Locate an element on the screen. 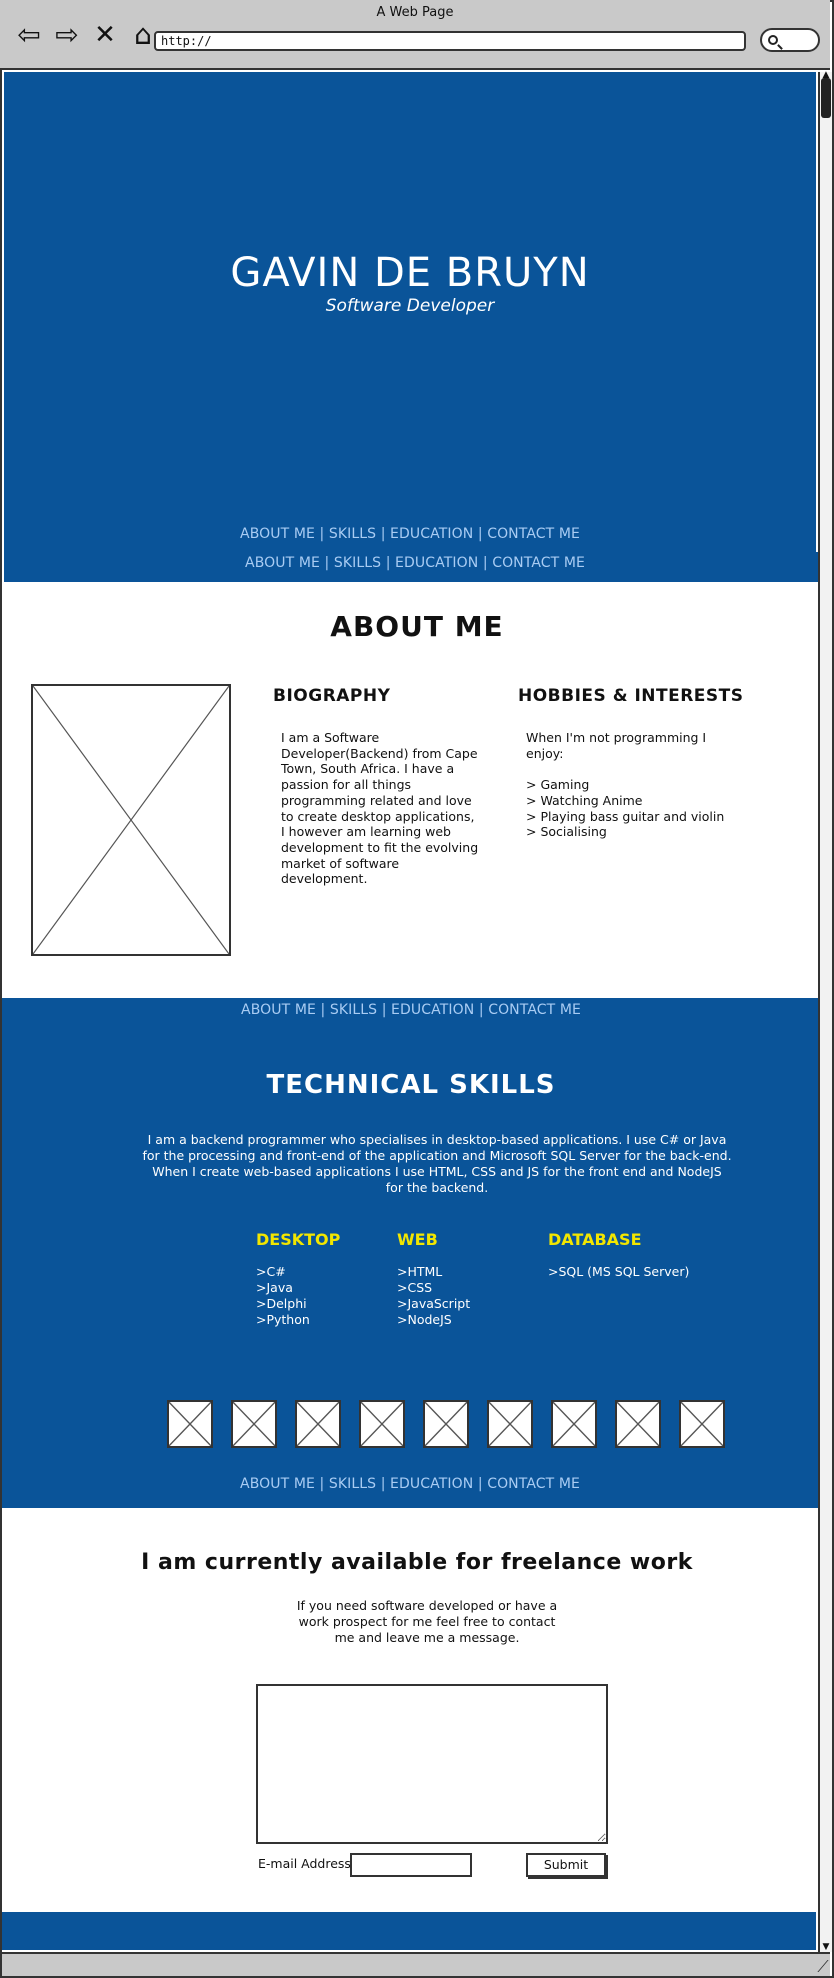 This screenshot has height=1978, width=834. browser-search-field is located at coordinates (790, 40).